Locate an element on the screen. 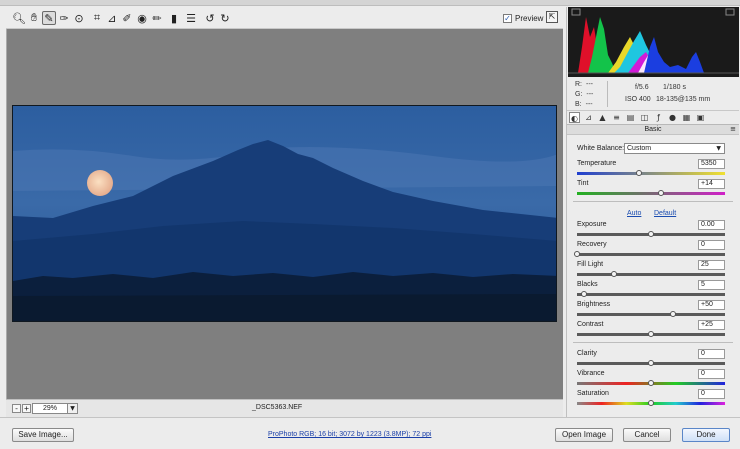 The height and width of the screenshot is (449, 740). auto-link: Auto is located at coordinates (634, 213).